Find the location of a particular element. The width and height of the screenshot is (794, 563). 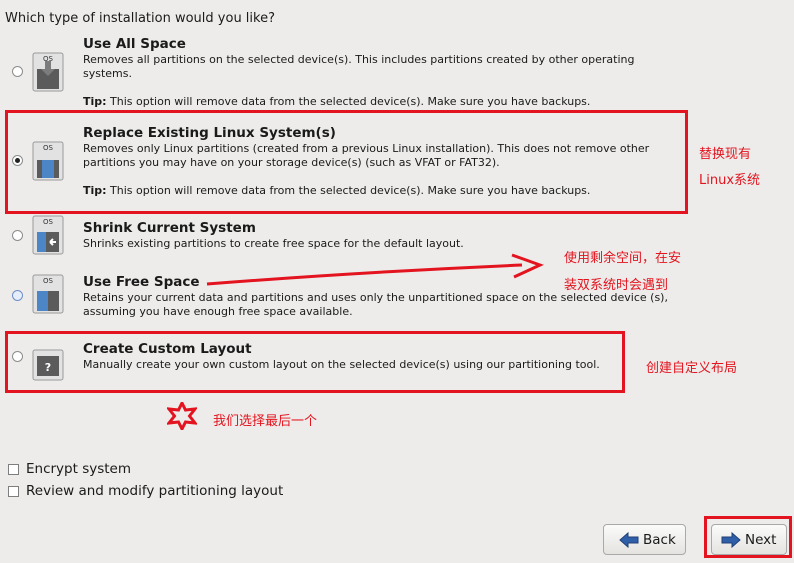

annotation-replace-line2: Linux系统 is located at coordinates (730, 180).